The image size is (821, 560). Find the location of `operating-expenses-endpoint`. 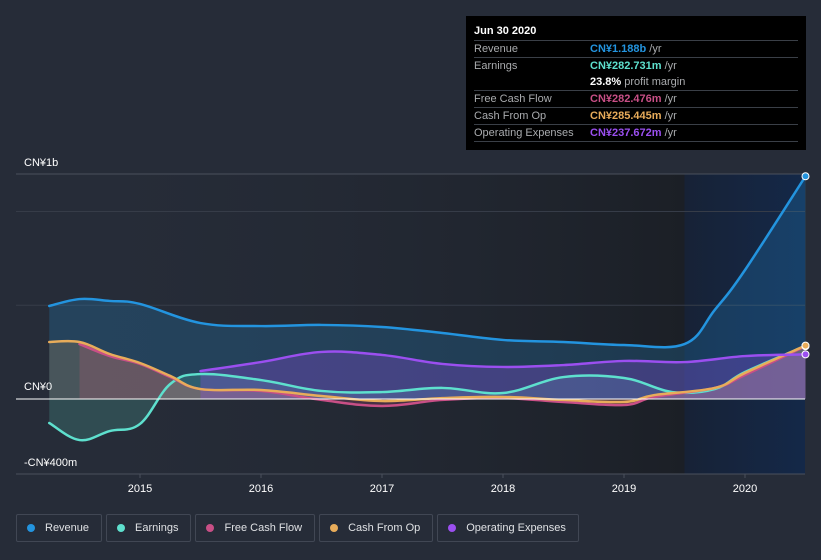

operating-expenses-endpoint is located at coordinates (805, 354).